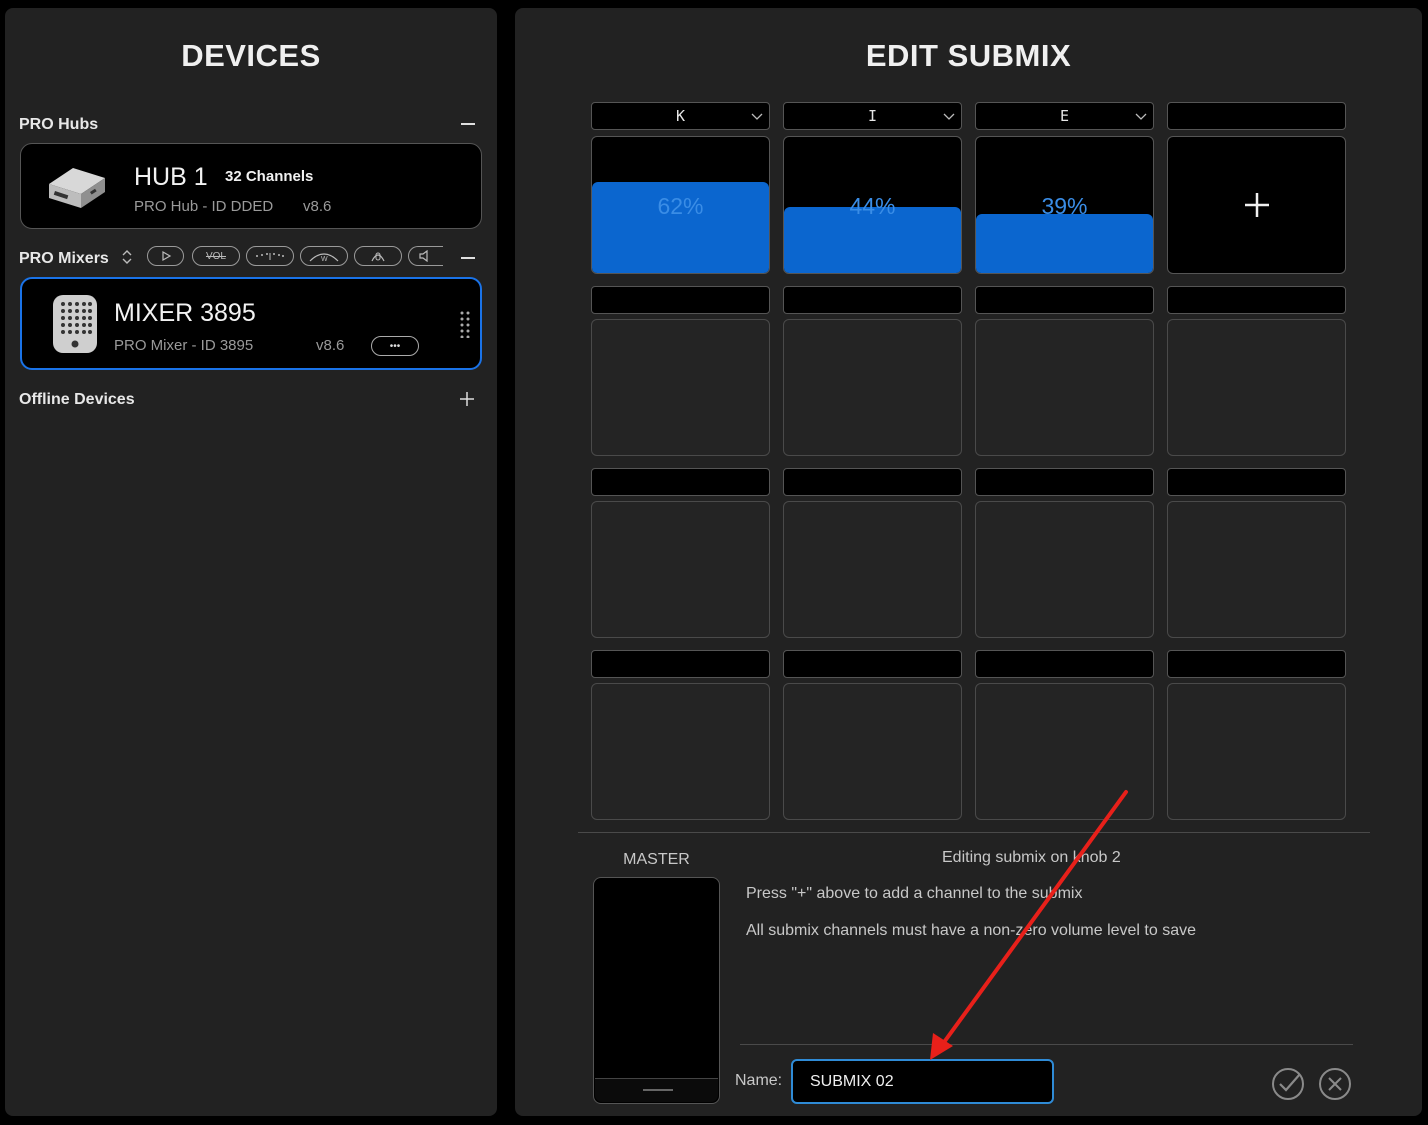  I want to click on channel-label-e: E, so click(1064, 116).